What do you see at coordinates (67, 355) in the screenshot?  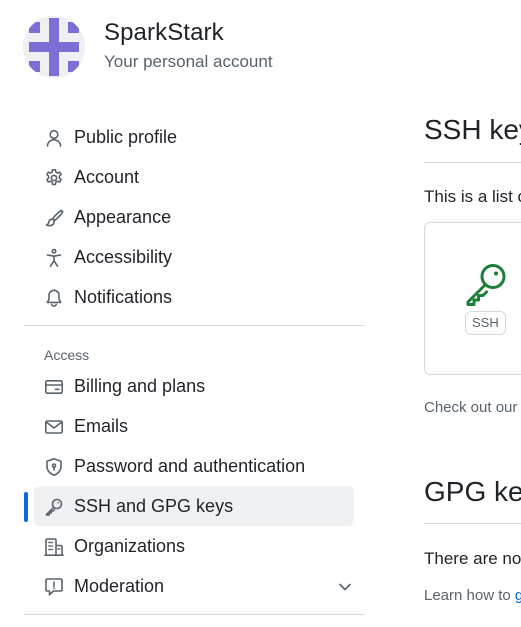 I see `section-heading-label: Access` at bounding box center [67, 355].